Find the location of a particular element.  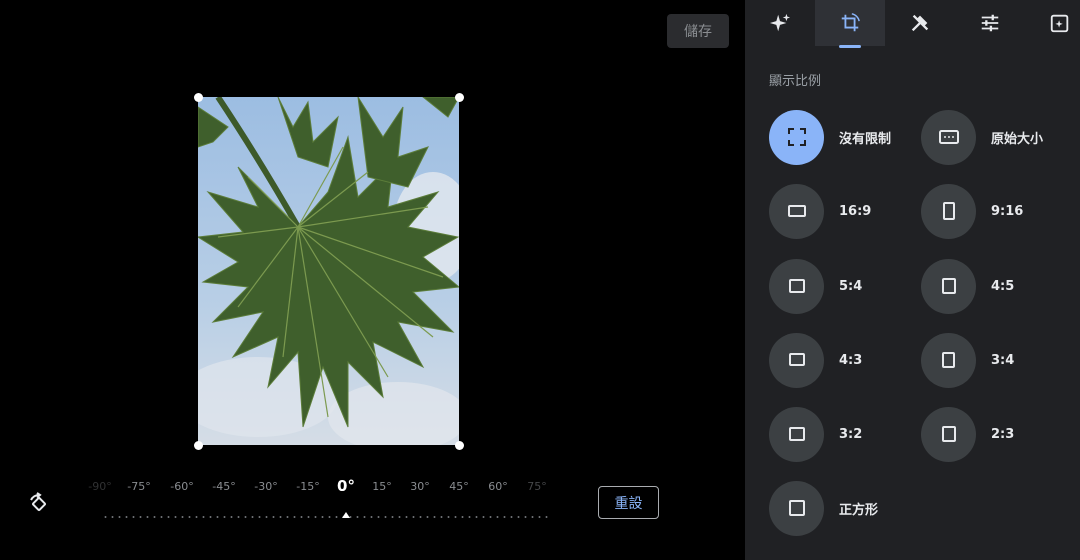

tab-crop is located at coordinates (850, 24).